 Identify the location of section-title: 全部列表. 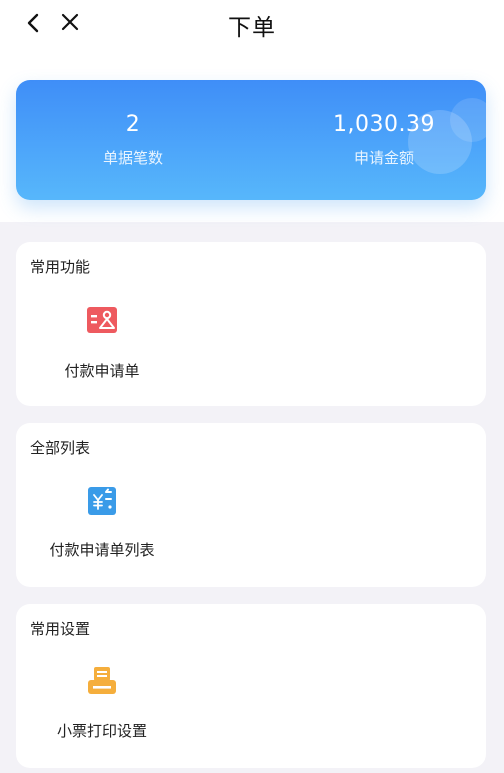
(60, 448).